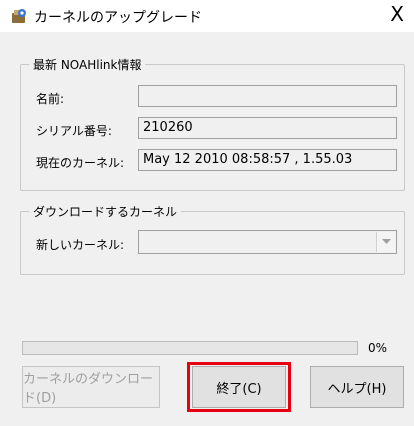  What do you see at coordinates (267, 160) in the screenshot?
I see `kernel-field: May 12 2010 08:58:57 , 1.55.03` at bounding box center [267, 160].